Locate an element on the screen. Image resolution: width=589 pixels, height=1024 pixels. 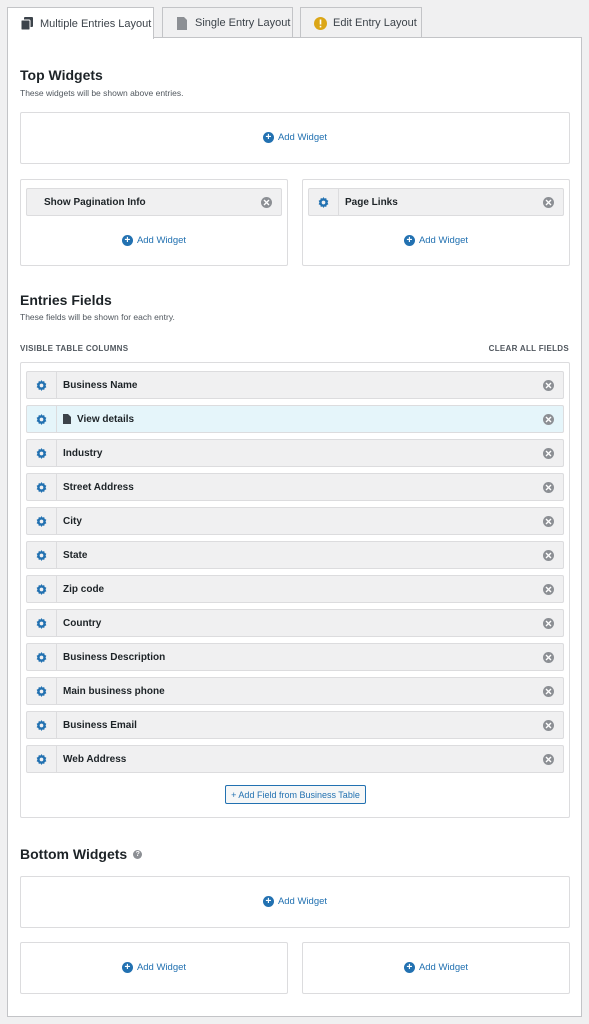
tab-label: Single Entry Layout is located at coordinates (243, 23).